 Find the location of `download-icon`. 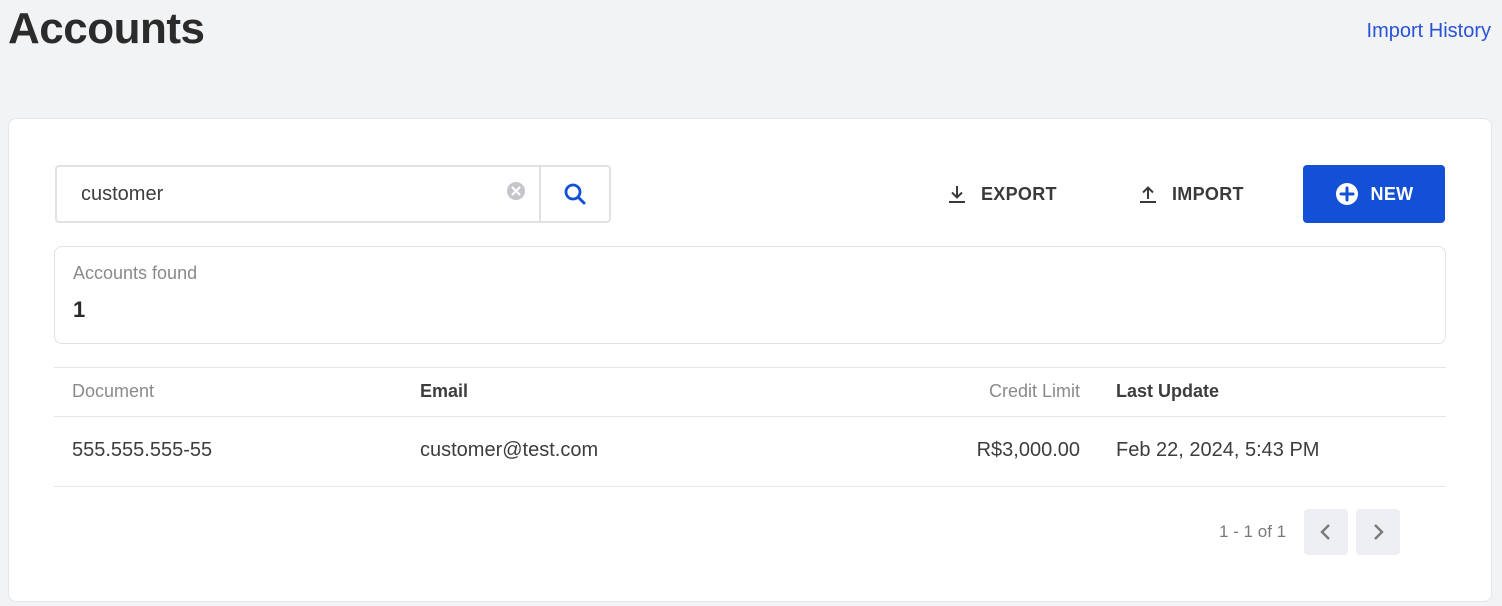

download-icon is located at coordinates (957, 194).